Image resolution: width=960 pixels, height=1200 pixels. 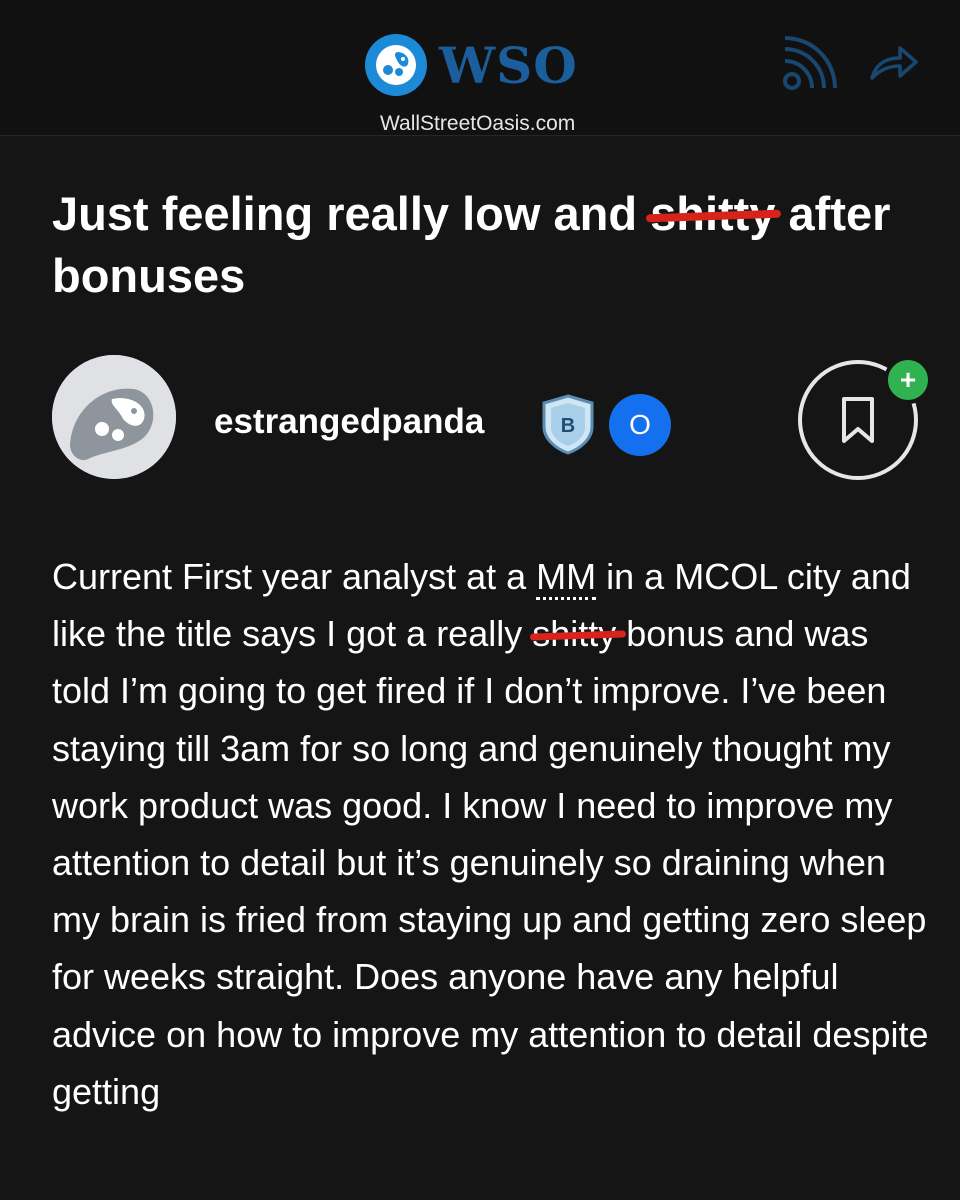 What do you see at coordinates (396, 65) in the screenshot?
I see `panda-logo-icon` at bounding box center [396, 65].